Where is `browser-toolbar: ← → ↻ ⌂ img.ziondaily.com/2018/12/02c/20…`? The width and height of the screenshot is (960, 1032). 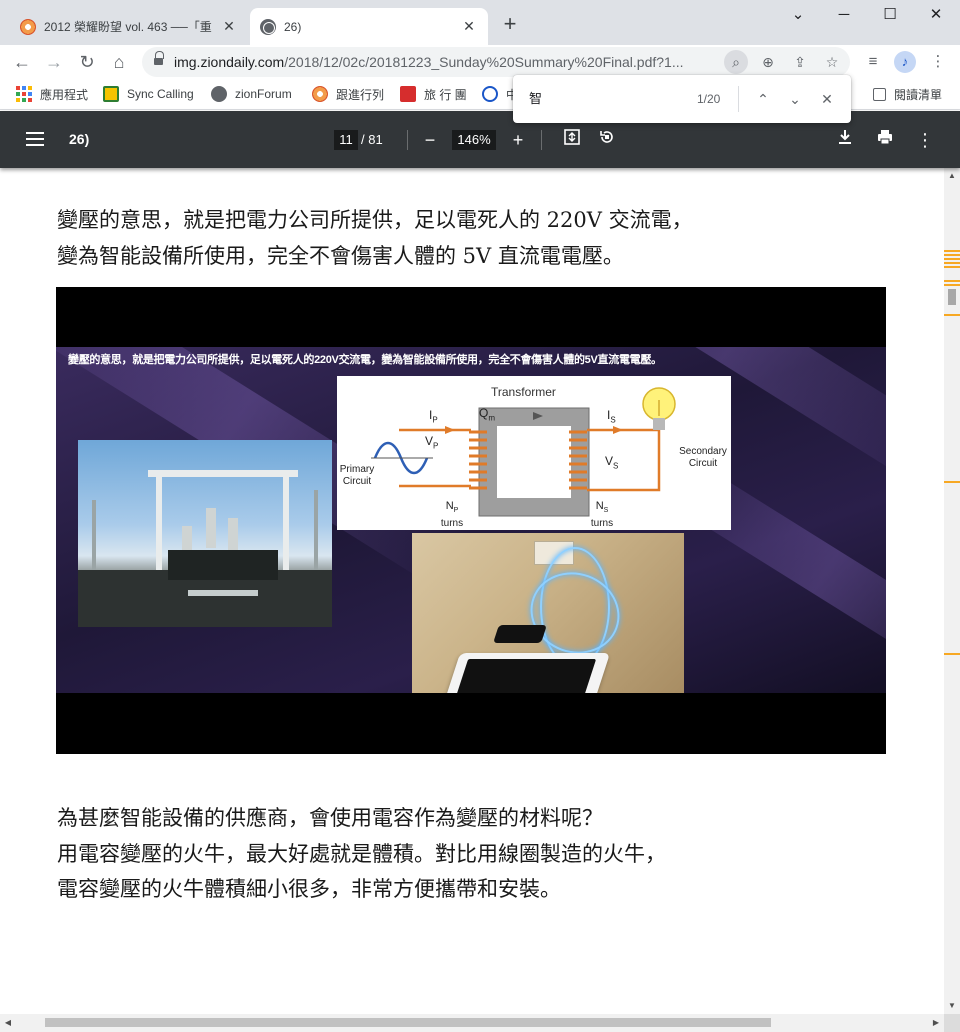
browser-toolbar: ← → ↻ ⌂ img.ziondaily.com/2018/12/02c/20… is located at coordinates (480, 61).